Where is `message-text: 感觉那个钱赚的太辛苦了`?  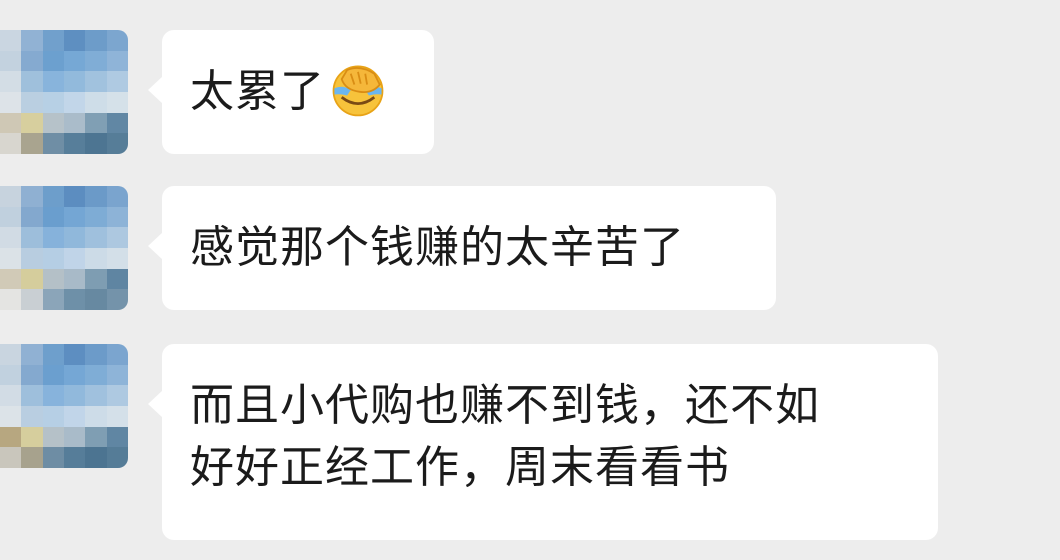
message-text: 感觉那个钱赚的太辛苦了 is located at coordinates (437, 247).